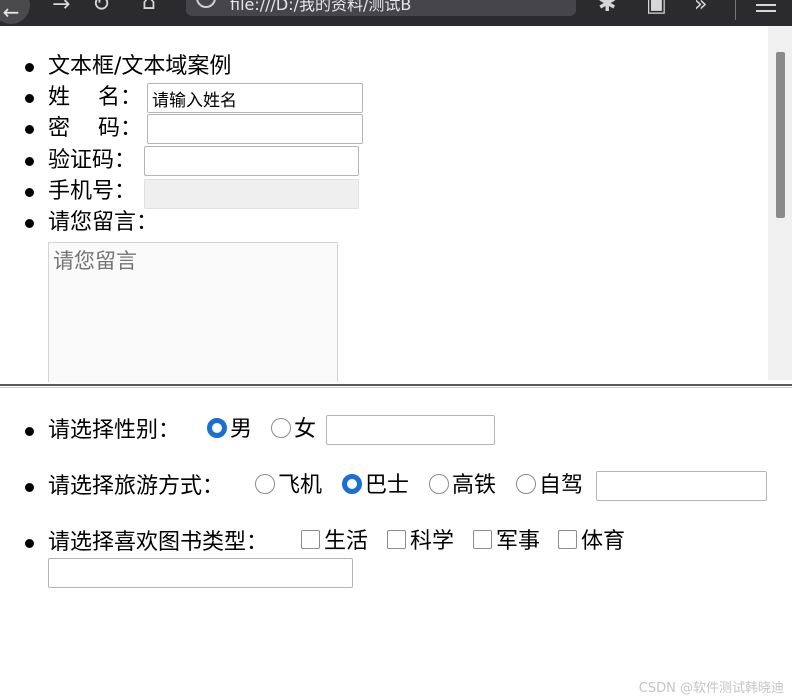 This screenshot has height=700, width=792. Describe the element at coordinates (241, 429) in the screenshot. I see `gender-option-male: 男` at that location.